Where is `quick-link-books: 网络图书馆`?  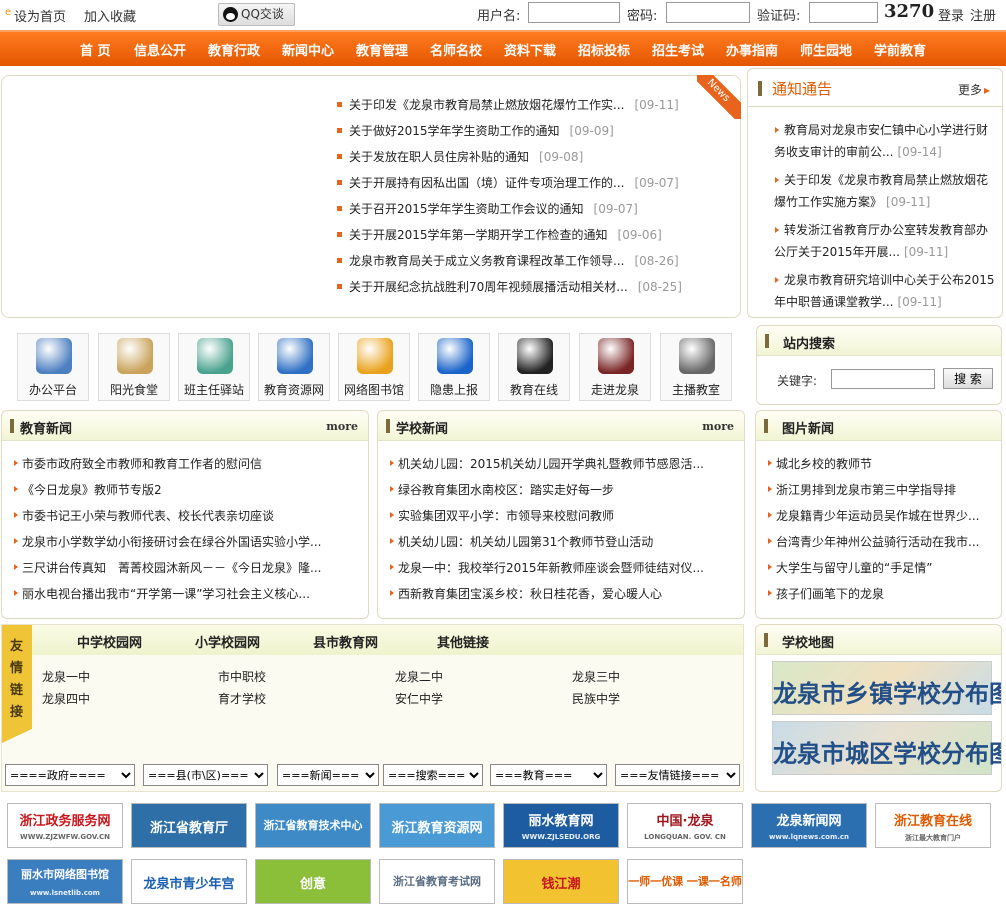 quick-link-books: 网络图书馆 is located at coordinates (374, 367).